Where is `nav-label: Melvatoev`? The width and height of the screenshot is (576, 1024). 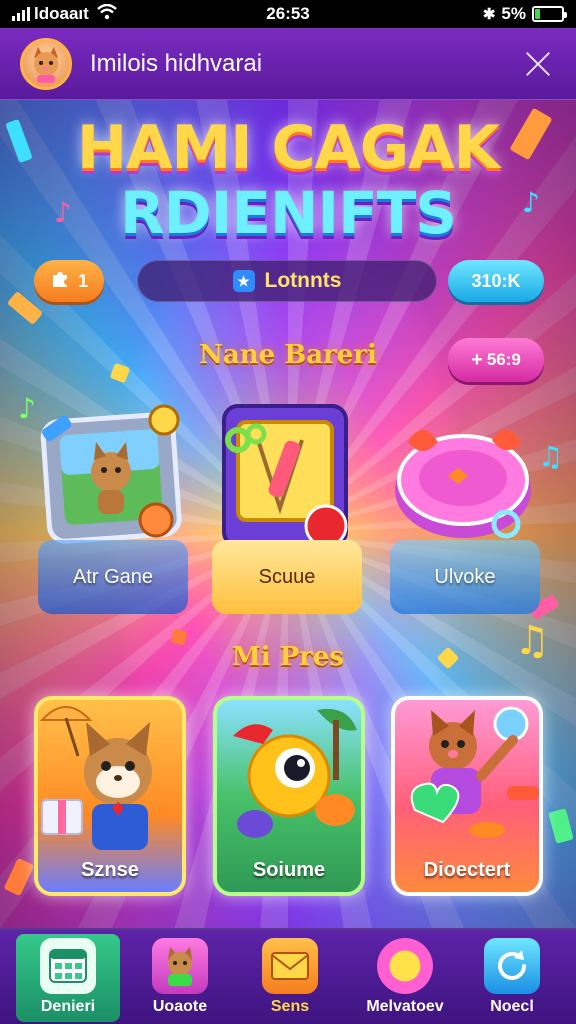 nav-label: Melvatoev is located at coordinates (405, 1006).